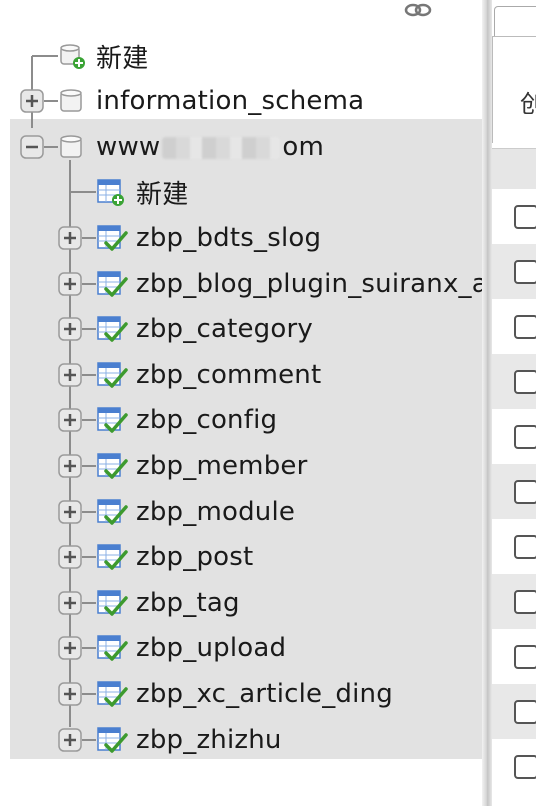 The height and width of the screenshot is (806, 536). What do you see at coordinates (229, 238) in the screenshot?
I see `table-name: zbp_bdts_slog` at bounding box center [229, 238].